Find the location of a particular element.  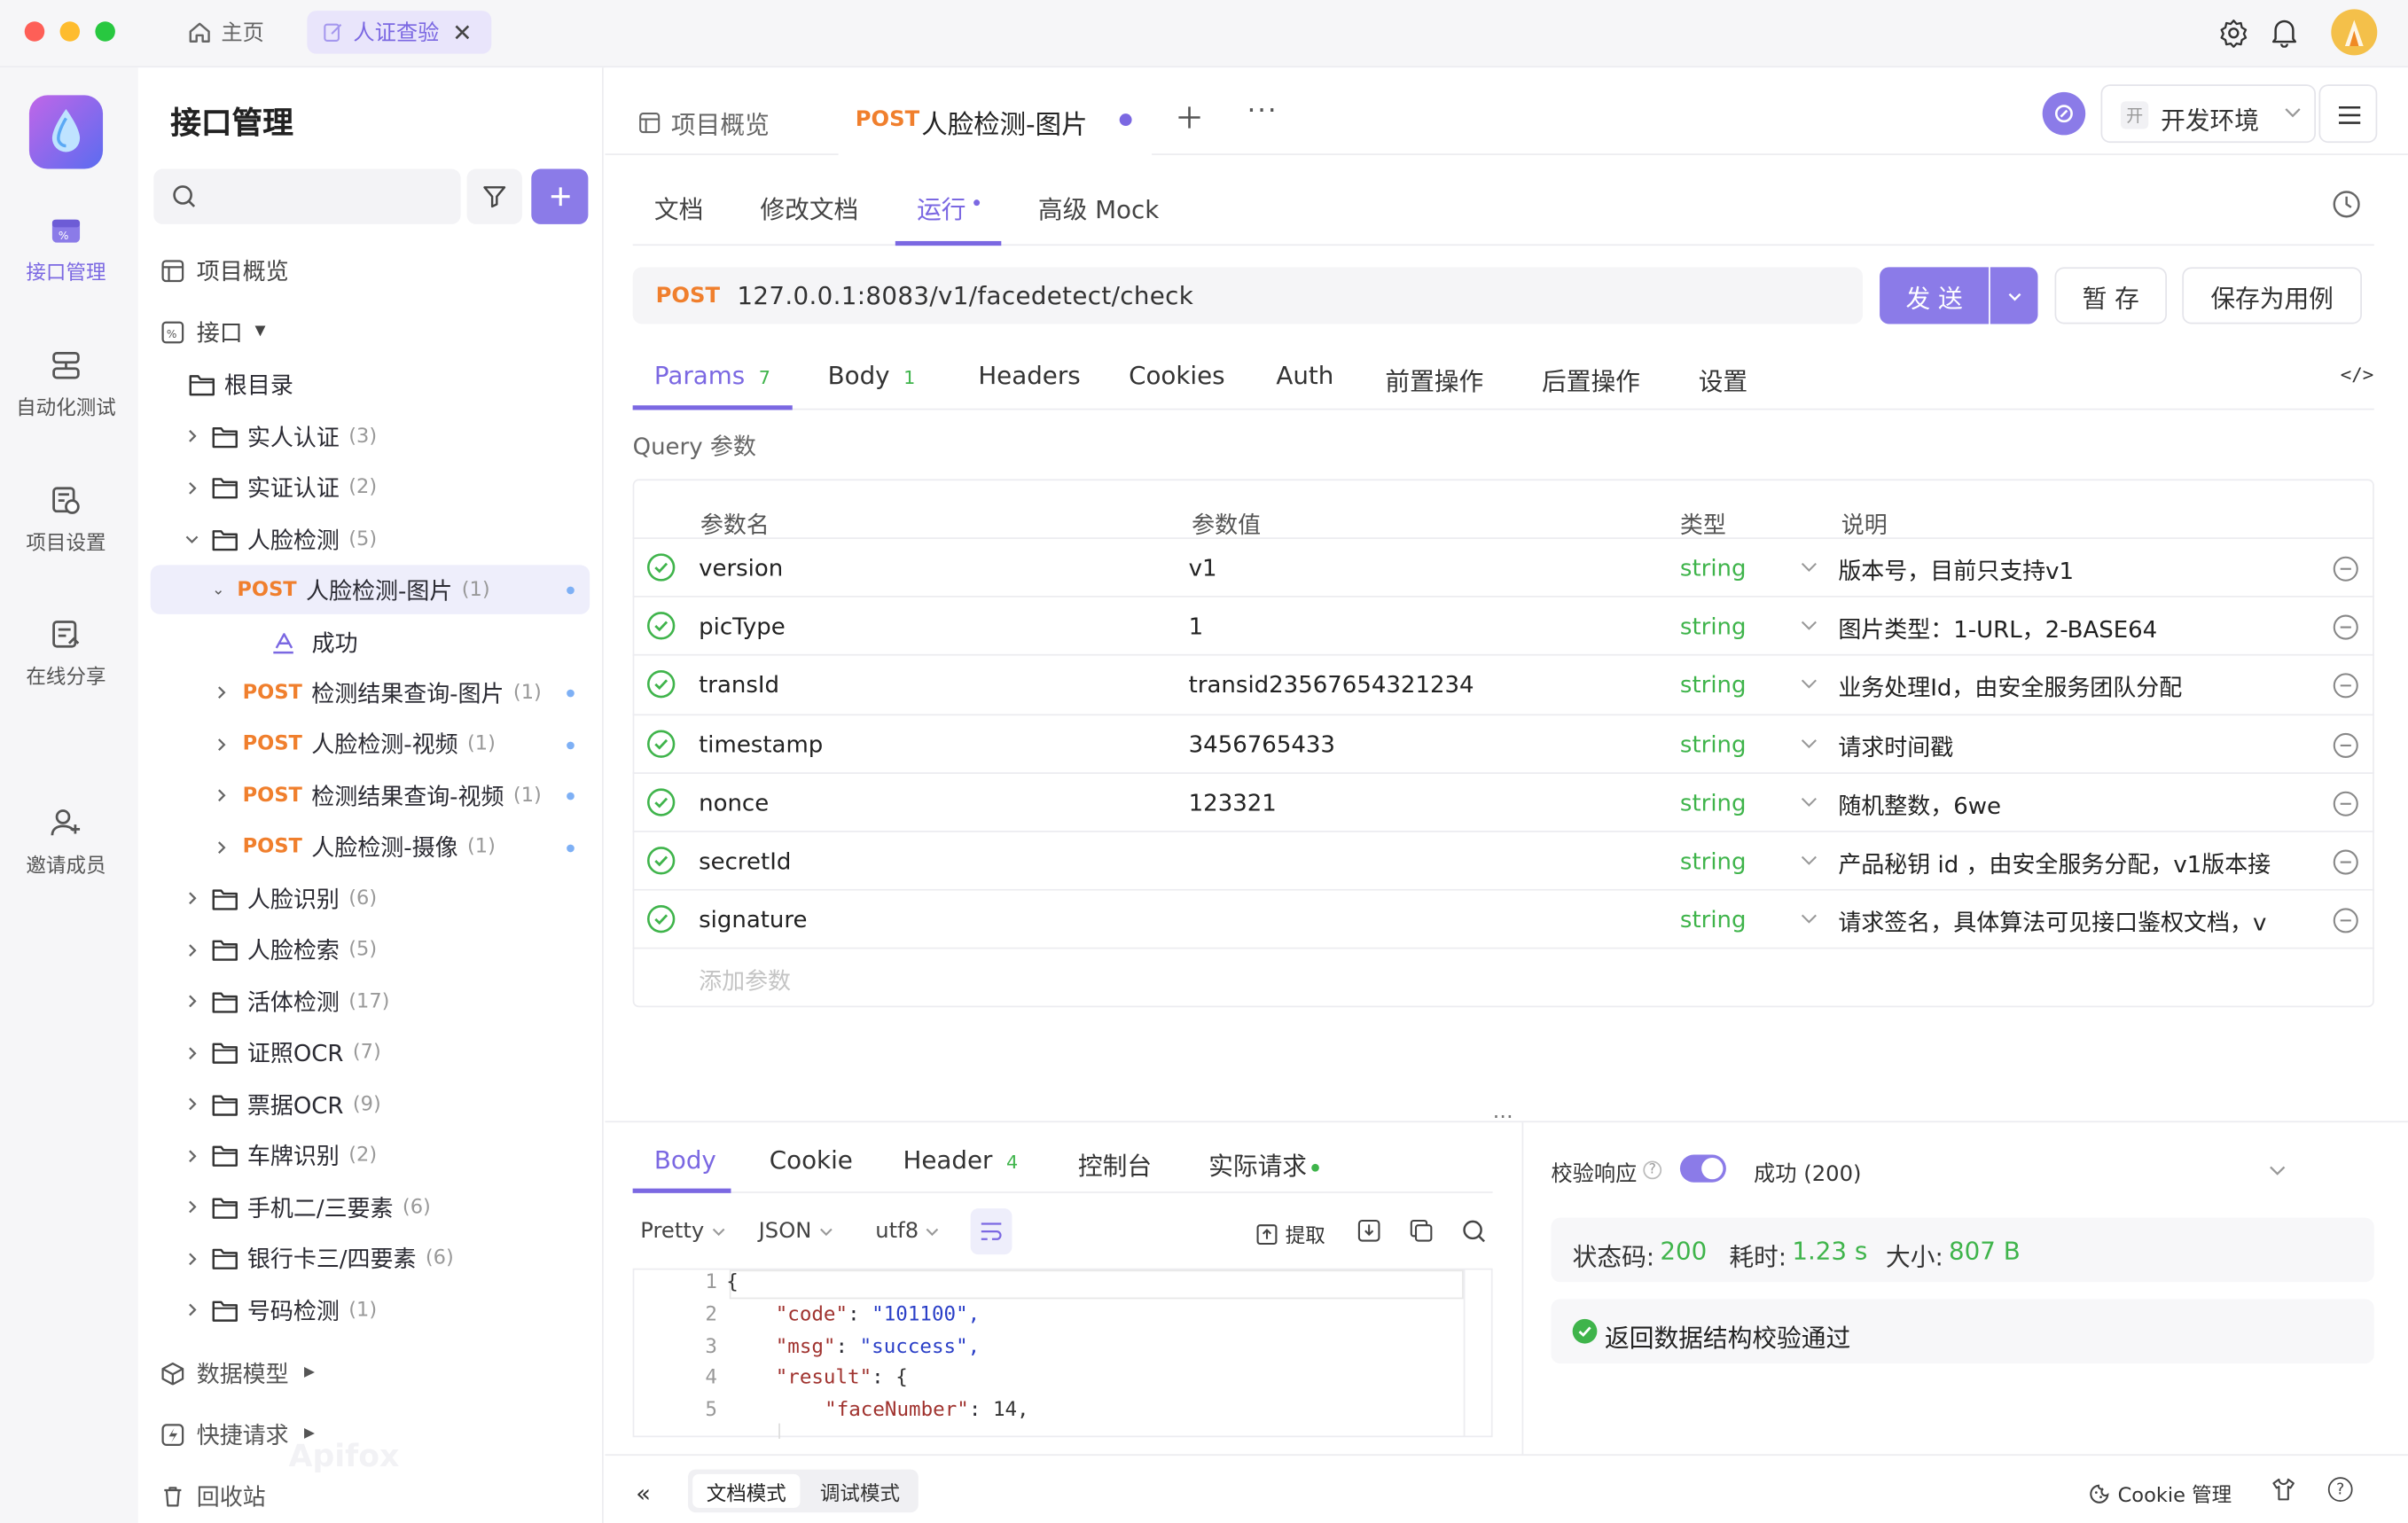

environment-select: 开 开发环境 is located at coordinates (2208, 114).